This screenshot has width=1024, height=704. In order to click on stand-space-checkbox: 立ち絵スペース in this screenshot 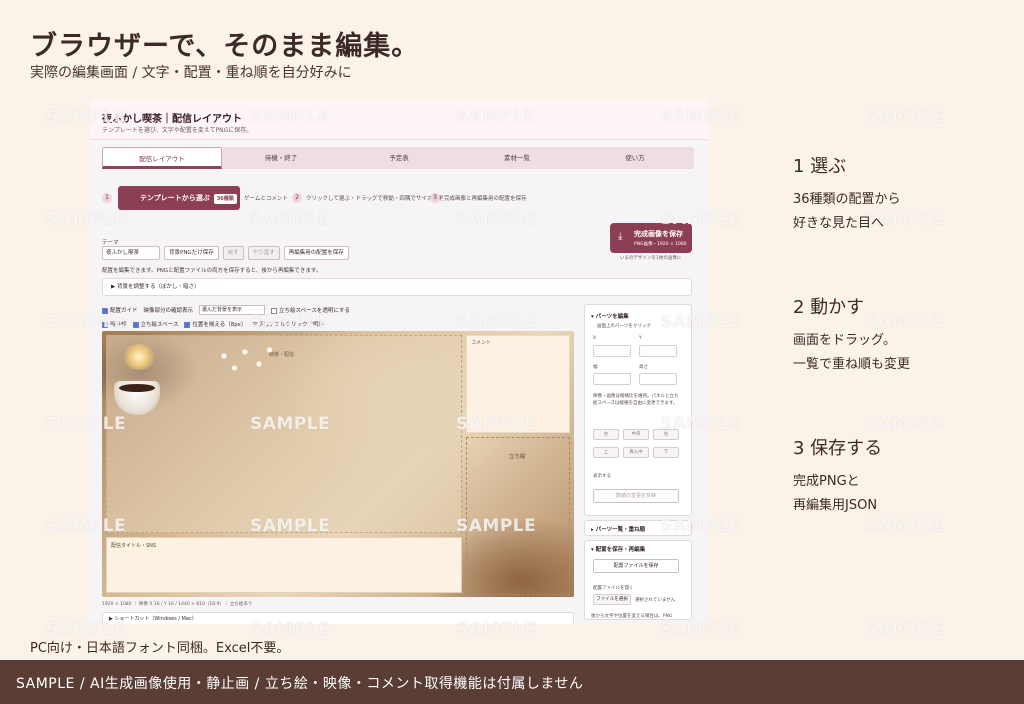, I will do `click(155, 324)`.